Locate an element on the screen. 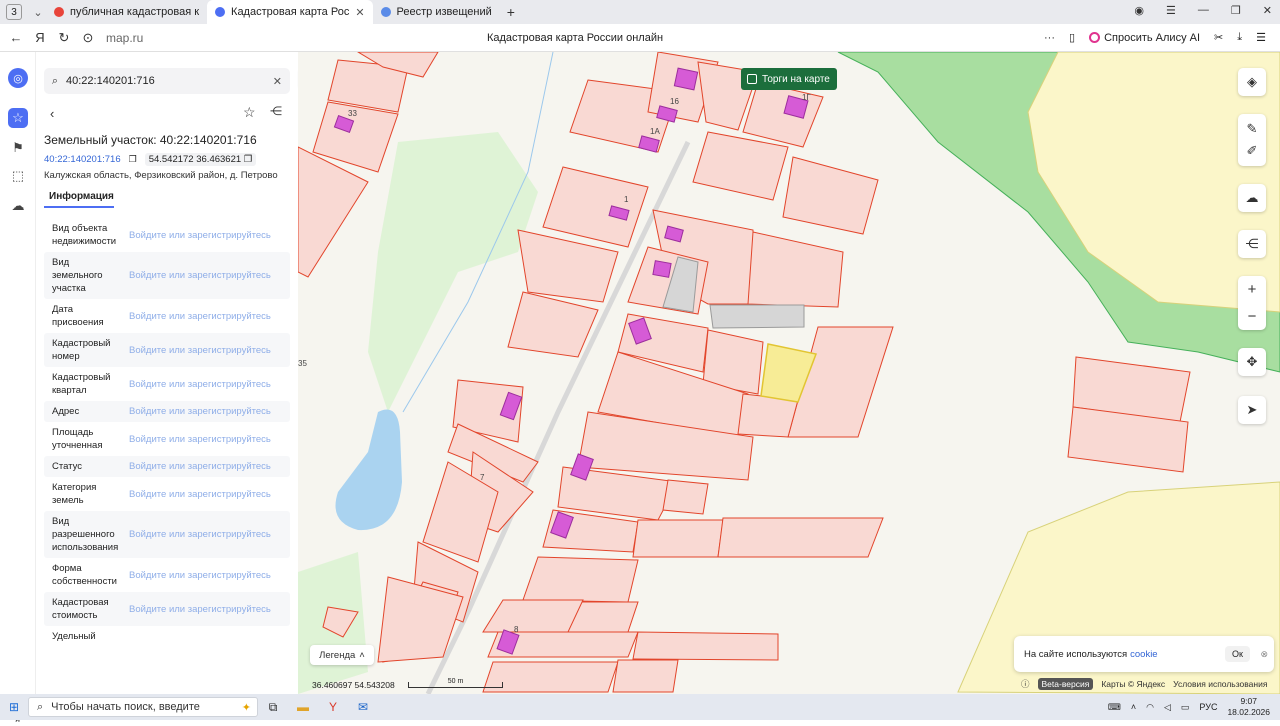 The width and height of the screenshot is (1280, 726). back-chevron-icon: ‹ is located at coordinates (52, 113).